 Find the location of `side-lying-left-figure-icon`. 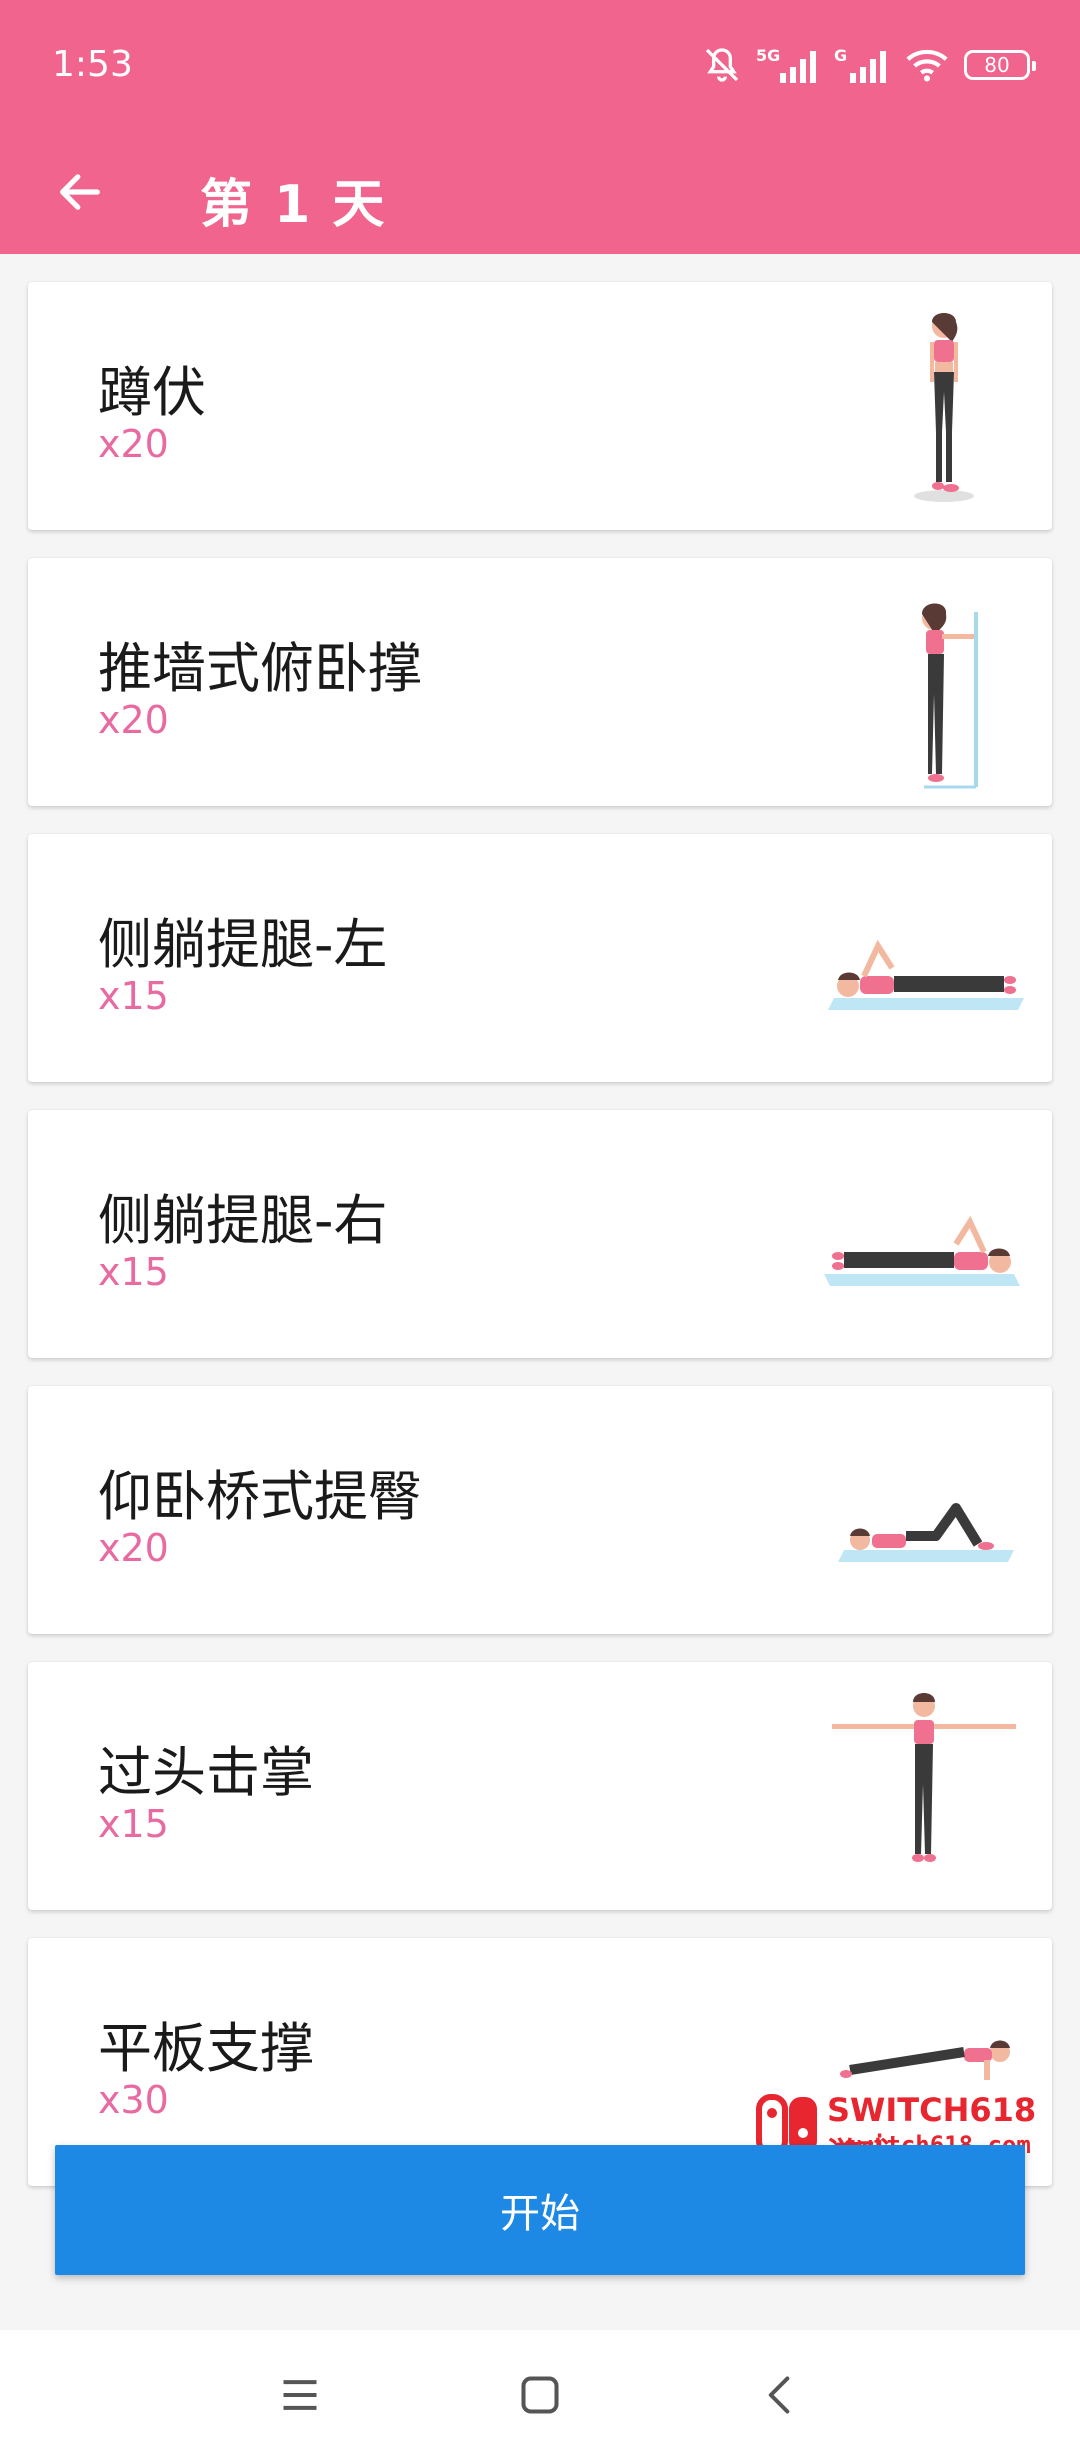

side-lying-left-figure-icon is located at coordinates (926, 974).